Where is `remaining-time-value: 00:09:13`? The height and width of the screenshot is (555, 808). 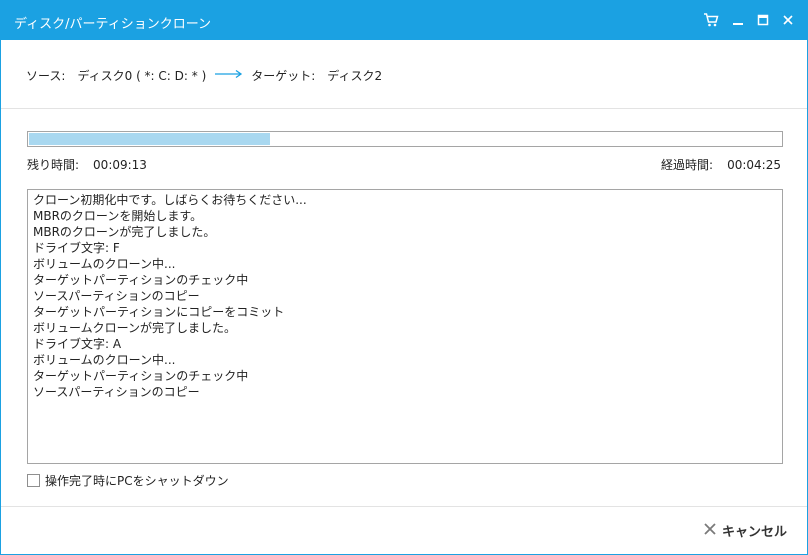 remaining-time-value: 00:09:13 is located at coordinates (120, 165).